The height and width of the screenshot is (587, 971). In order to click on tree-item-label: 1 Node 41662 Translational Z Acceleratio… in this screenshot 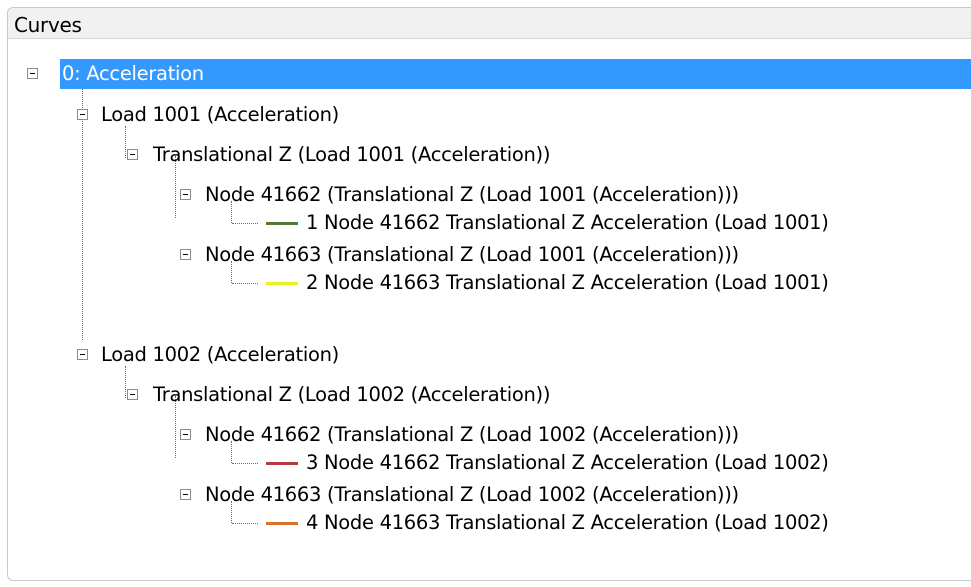, I will do `click(567, 222)`.